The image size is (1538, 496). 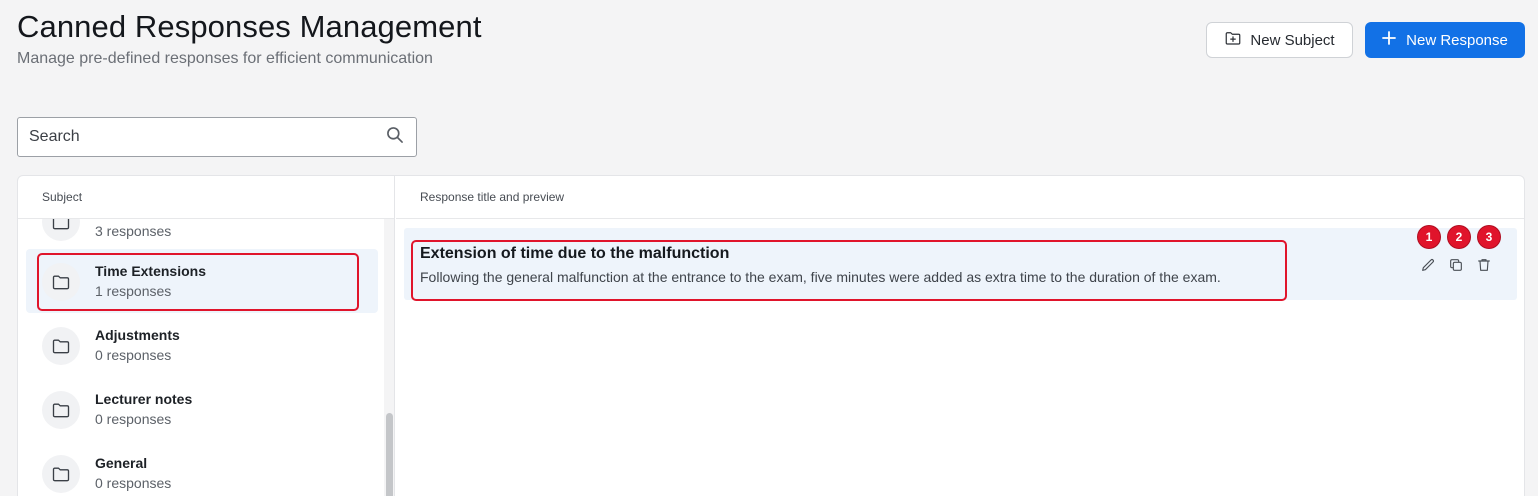 What do you see at coordinates (121, 463) in the screenshot?
I see `subject-name: General` at bounding box center [121, 463].